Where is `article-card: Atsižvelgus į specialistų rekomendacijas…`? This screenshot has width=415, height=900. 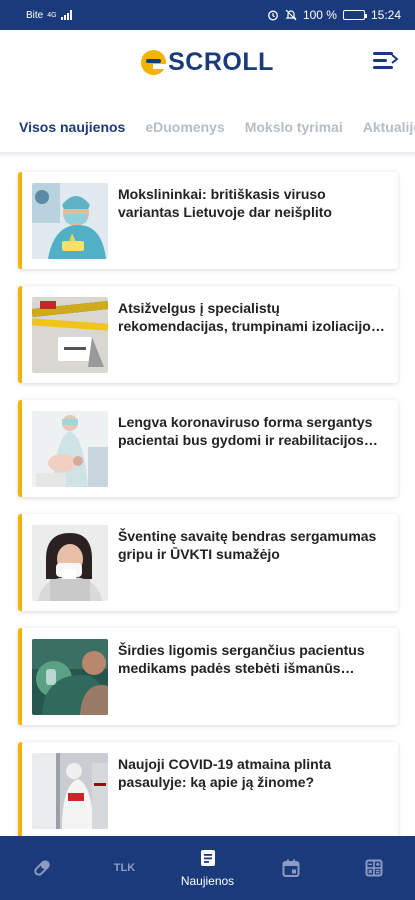
article-card: Atsižvelgus į specialistų rekomendacijas… is located at coordinates (208, 334).